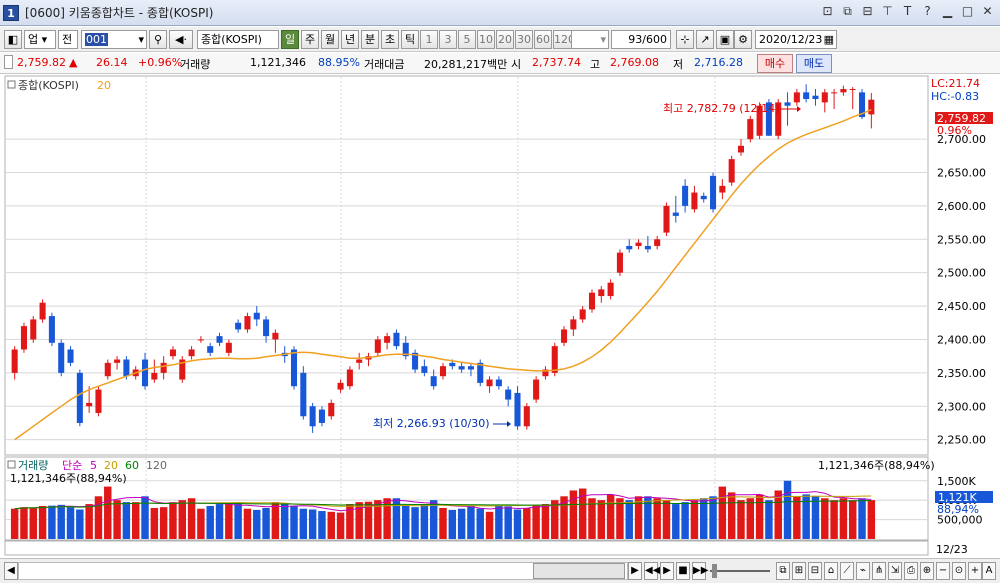  I want to click on sound-icon: ◀·, so click(181, 39).